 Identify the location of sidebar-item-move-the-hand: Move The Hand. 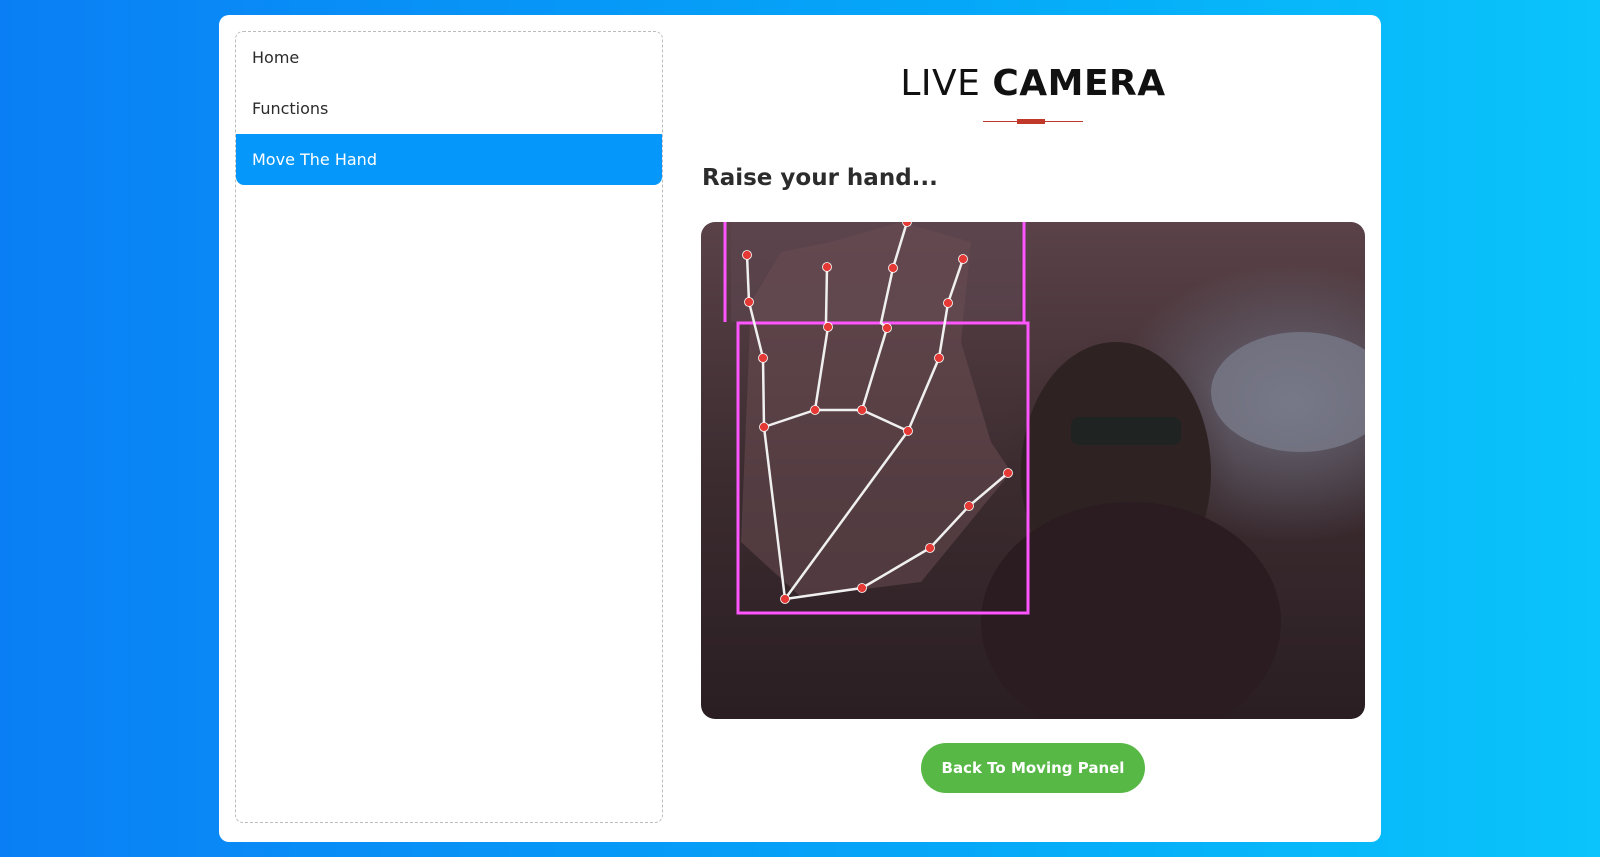
(449, 159).